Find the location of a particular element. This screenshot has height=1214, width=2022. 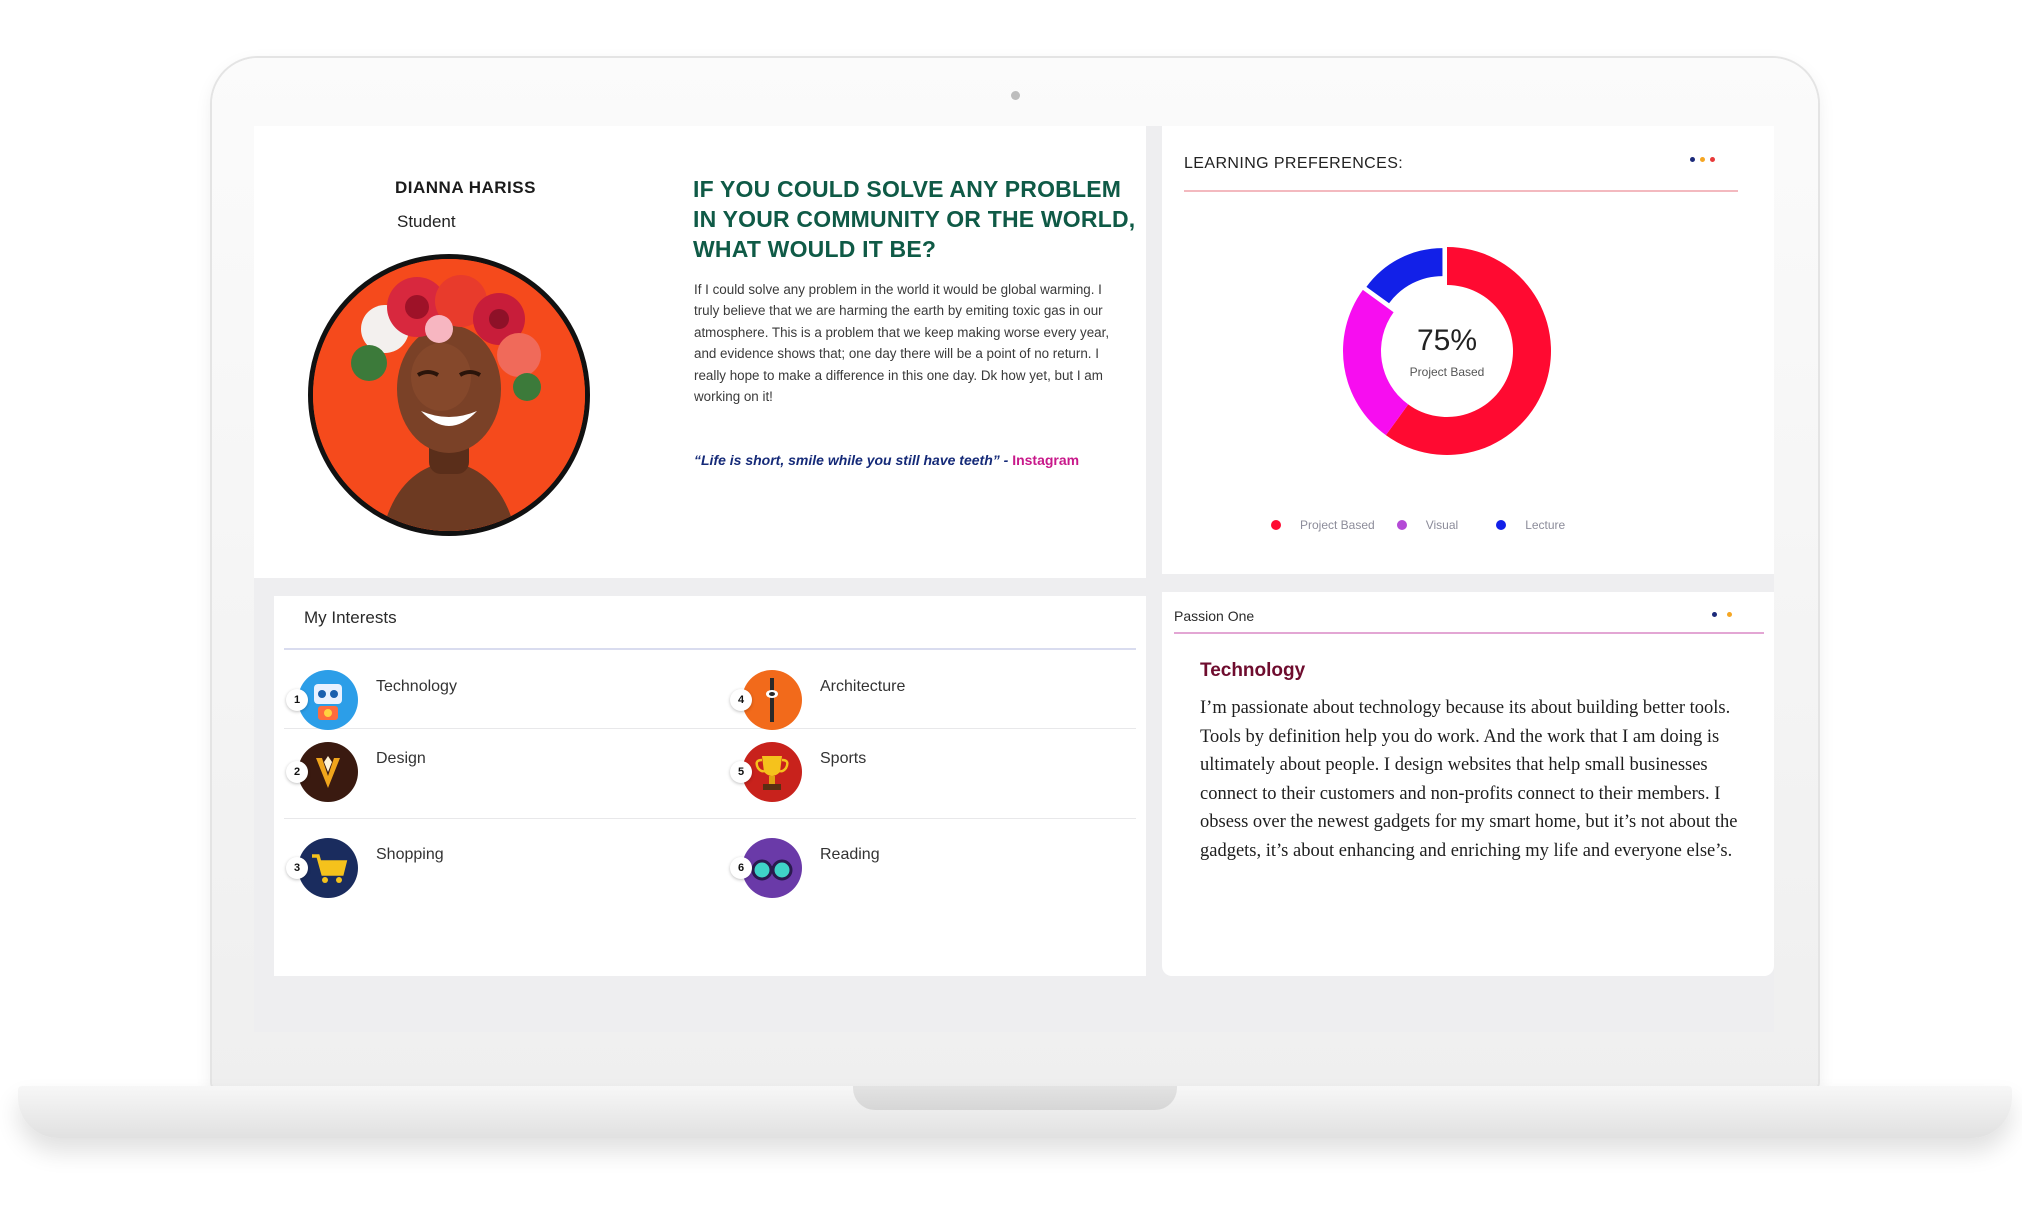

donut-slice-lecture is located at coordinates (1404, 276).